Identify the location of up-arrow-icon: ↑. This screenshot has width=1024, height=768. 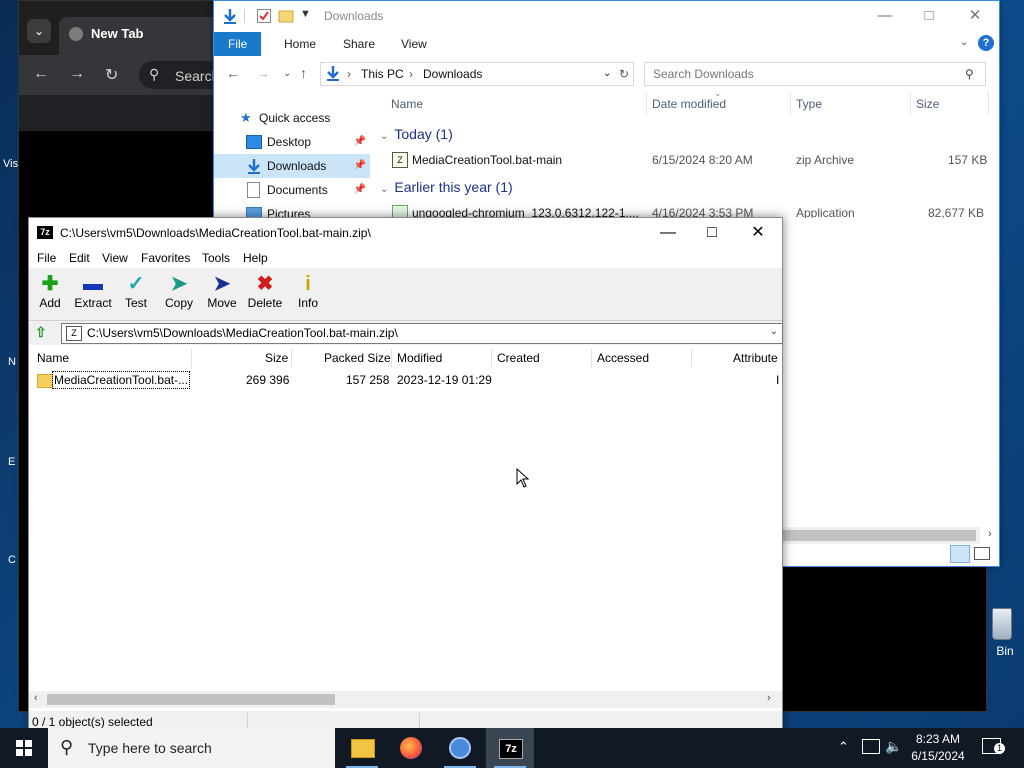
(303, 73).